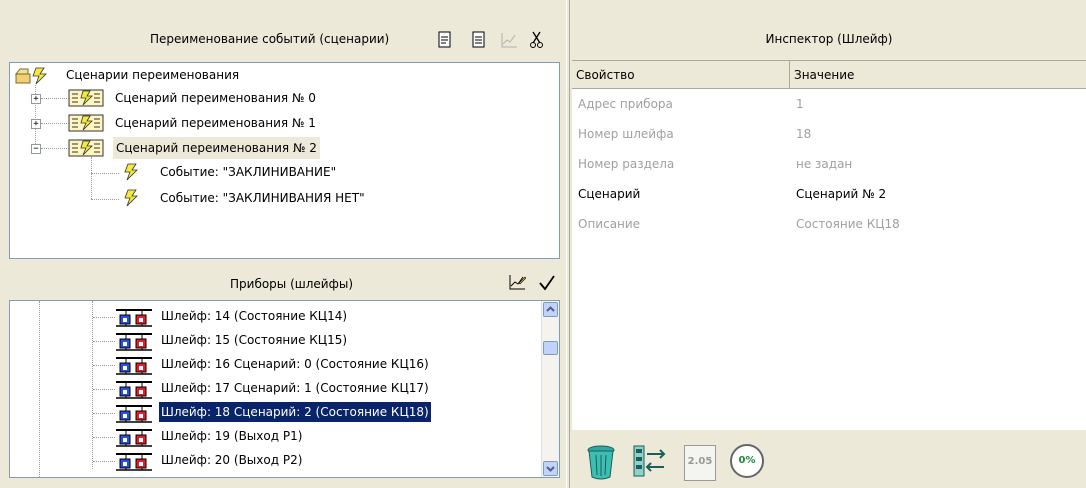 The image size is (1086, 488). What do you see at coordinates (841, 194) in the screenshot?
I see `property-value: Сценарий № 2` at bounding box center [841, 194].